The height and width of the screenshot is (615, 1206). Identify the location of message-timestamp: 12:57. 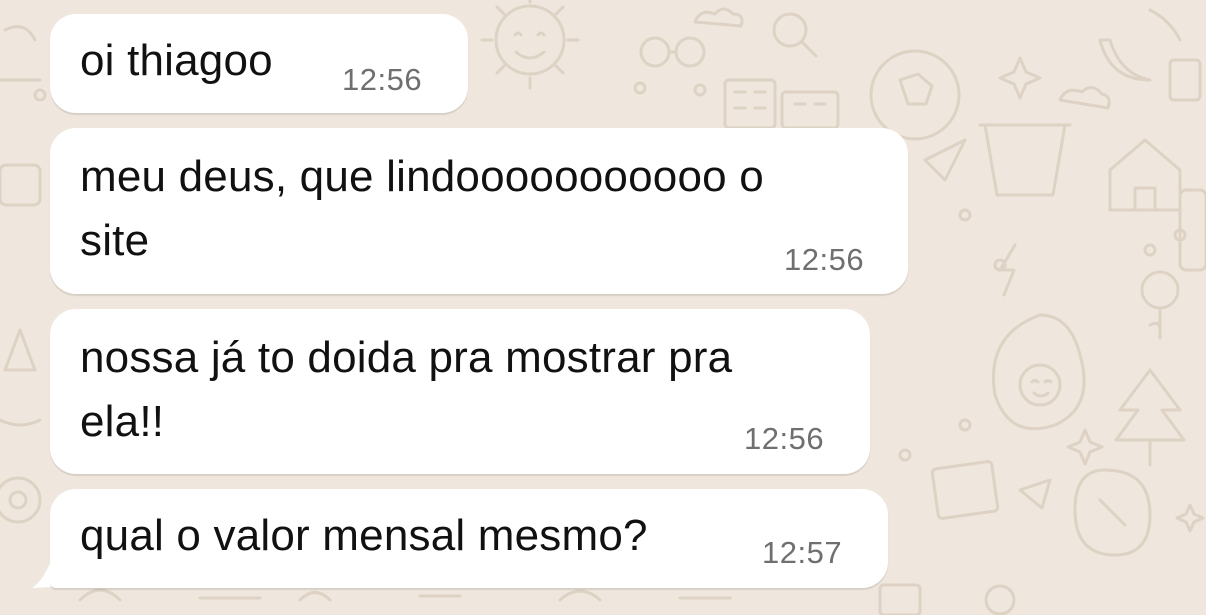
(802, 552).